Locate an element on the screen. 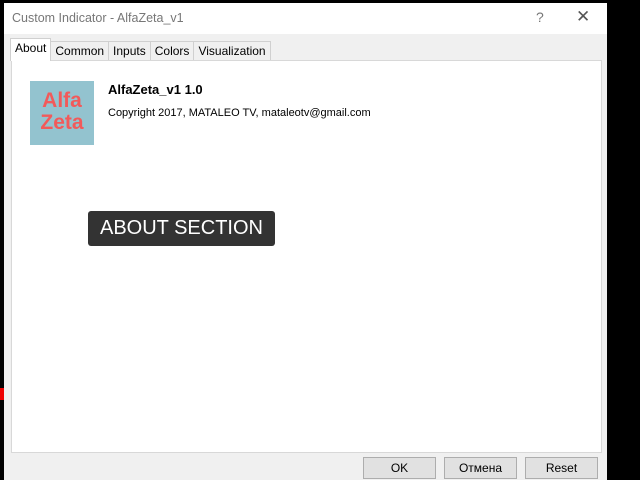 This screenshot has width=640, height=480. close-icon: ✕ is located at coordinates (583, 17).